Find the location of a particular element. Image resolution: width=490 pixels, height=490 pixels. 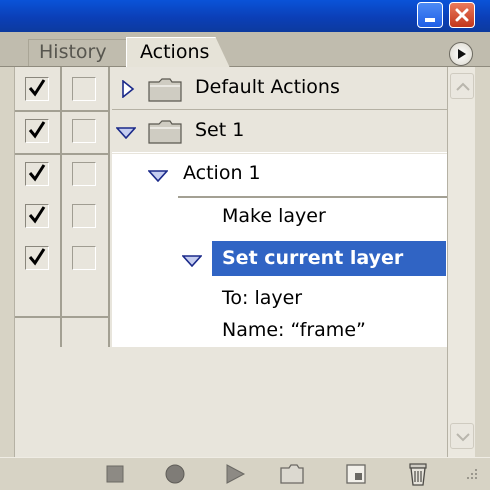

row-label-make-layer: Make layer is located at coordinates (274, 216).